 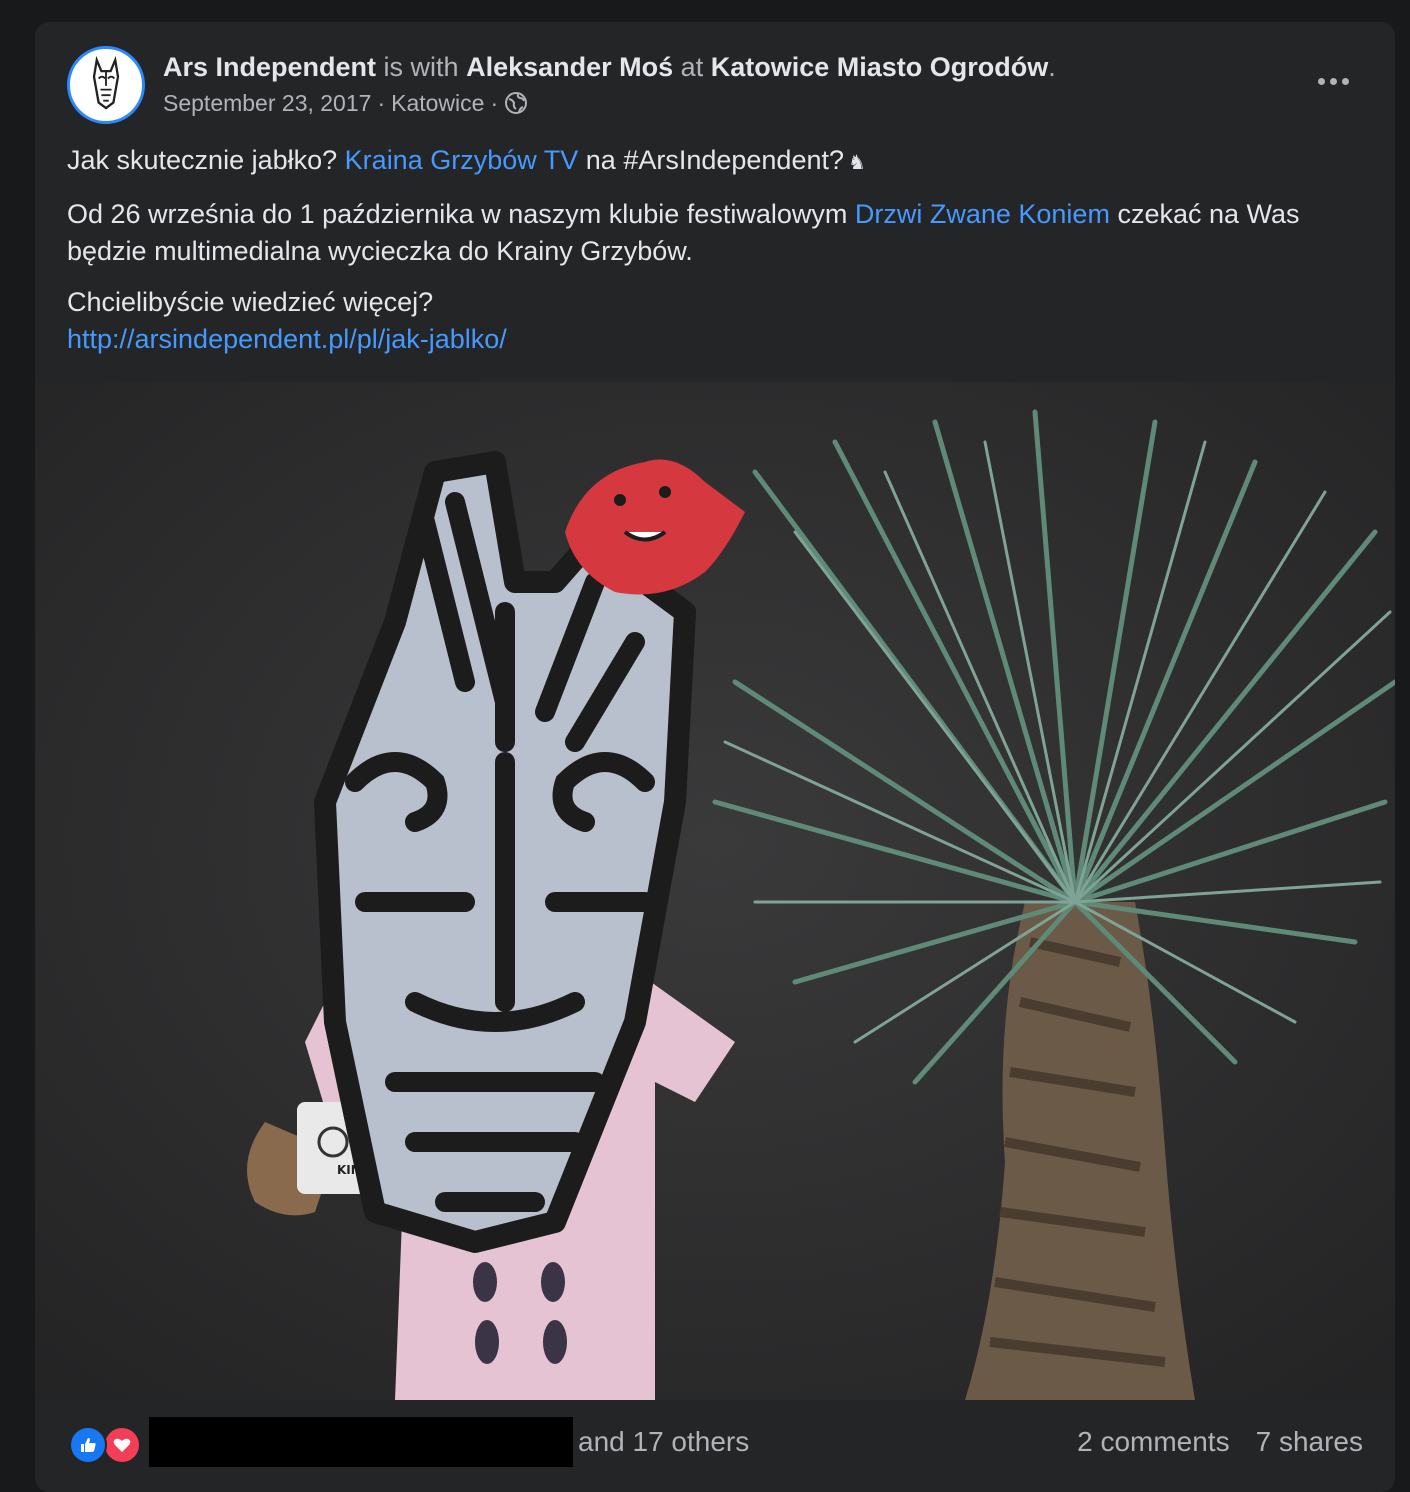 I want to click on love-icon, so click(x=122, y=1445).